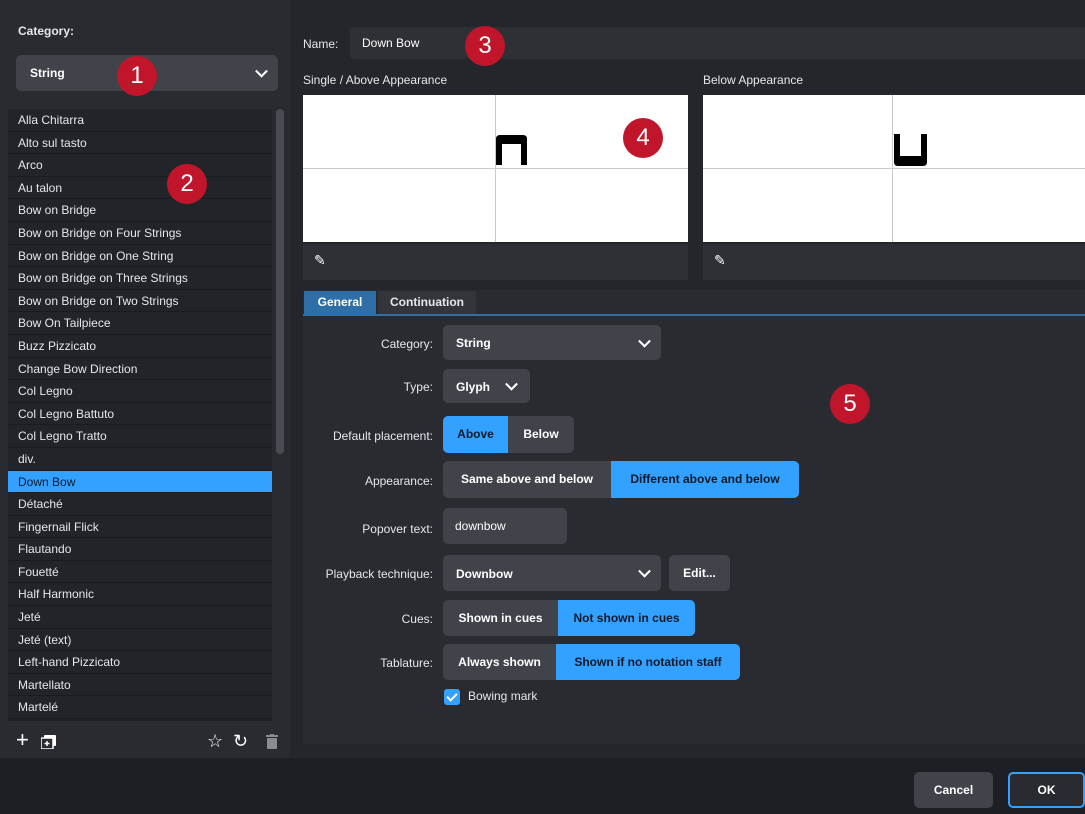 The width and height of the screenshot is (1085, 814). Describe the element at coordinates (272, 741) in the screenshot. I see `trash-icon` at that location.